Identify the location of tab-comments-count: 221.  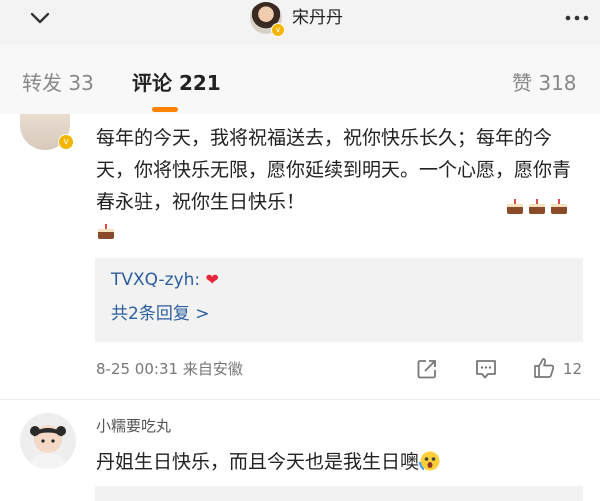
(199, 83).